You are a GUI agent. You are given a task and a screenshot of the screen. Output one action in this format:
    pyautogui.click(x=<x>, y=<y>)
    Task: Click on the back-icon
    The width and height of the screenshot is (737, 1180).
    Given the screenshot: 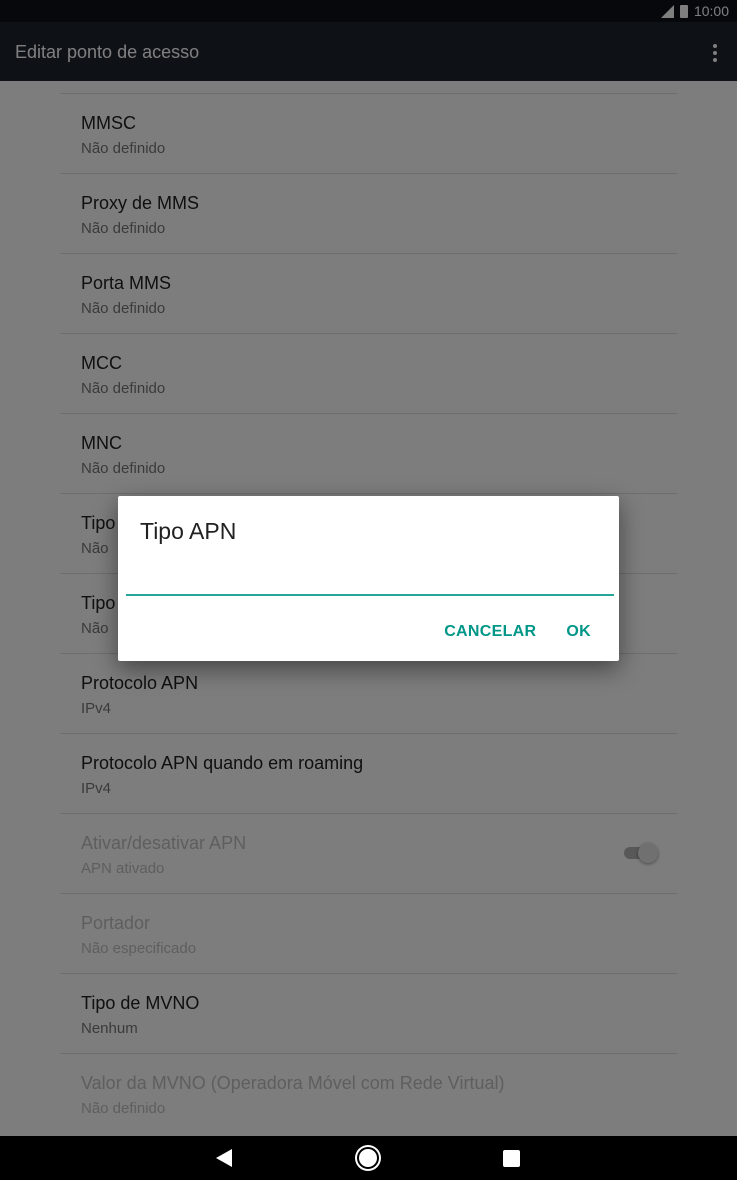 What is the action you would take?
    pyautogui.click(x=224, y=1158)
    